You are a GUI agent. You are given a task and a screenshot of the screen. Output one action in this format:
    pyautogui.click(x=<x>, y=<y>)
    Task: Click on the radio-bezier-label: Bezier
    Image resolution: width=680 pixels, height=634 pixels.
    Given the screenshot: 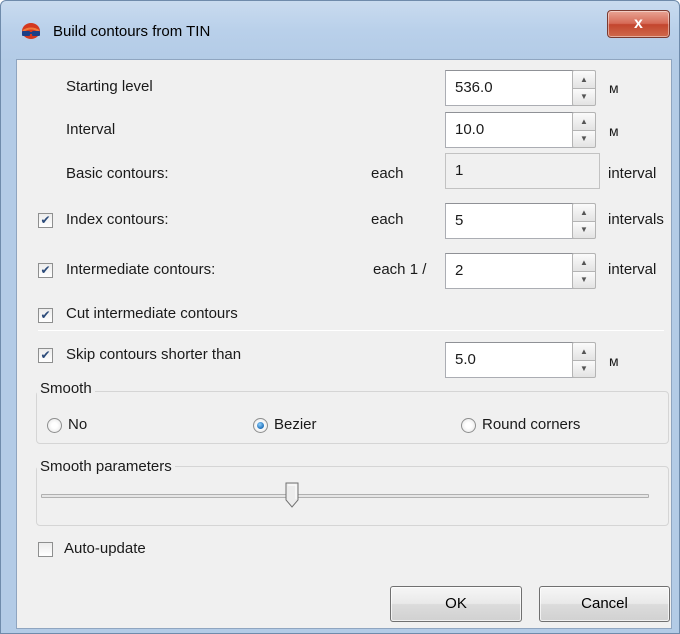 What is the action you would take?
    pyautogui.click(x=295, y=424)
    